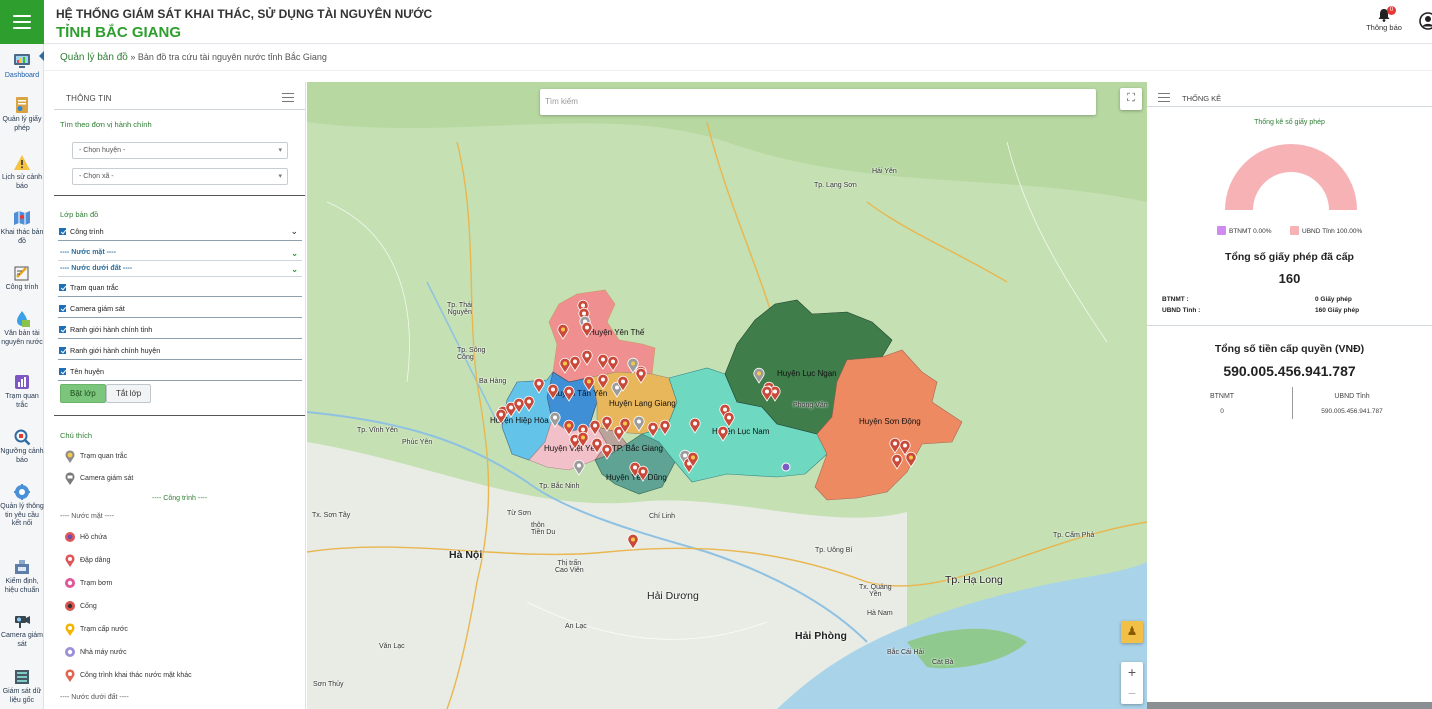 This screenshot has height=709, width=1432. I want to click on sidebar-item-label: Quản lý giấy phép, so click(22, 124).